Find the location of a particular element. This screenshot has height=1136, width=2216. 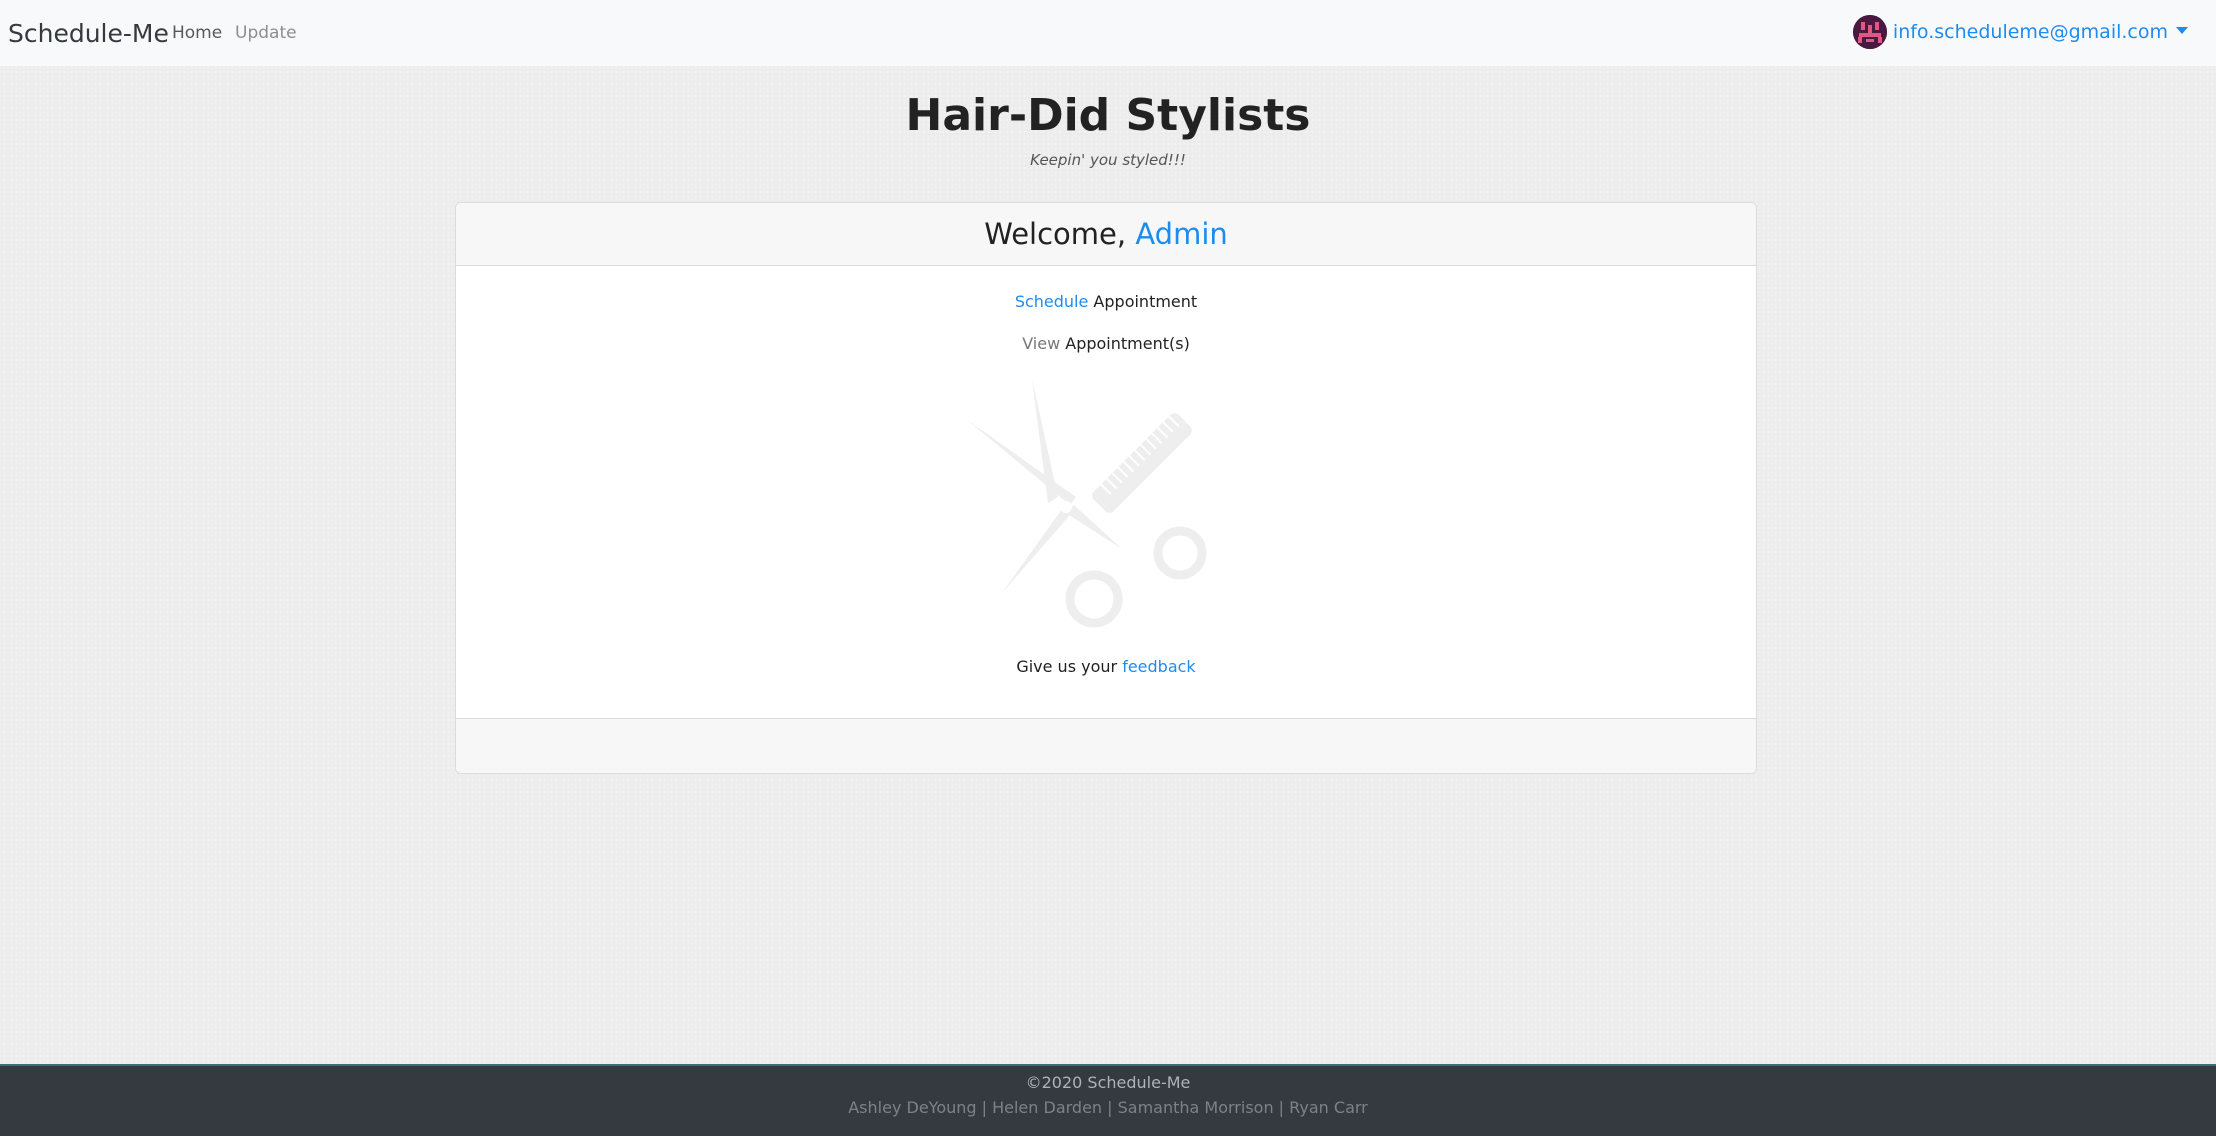

user-avatar is located at coordinates (1869, 32).